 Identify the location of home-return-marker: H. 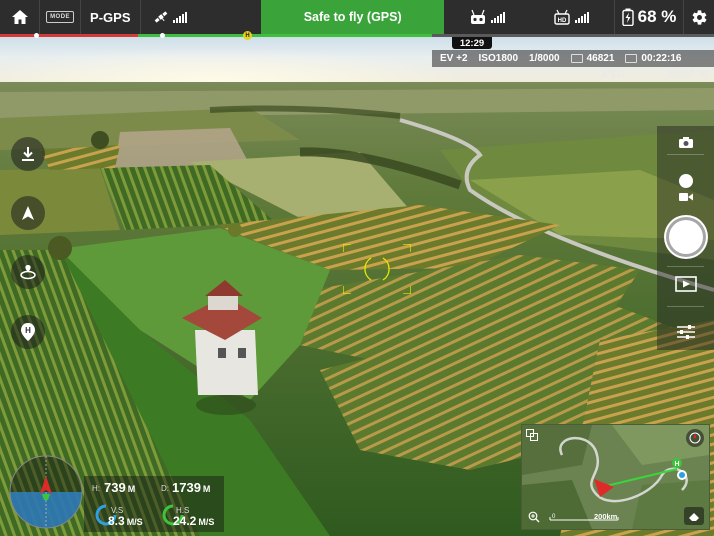
(247, 35).